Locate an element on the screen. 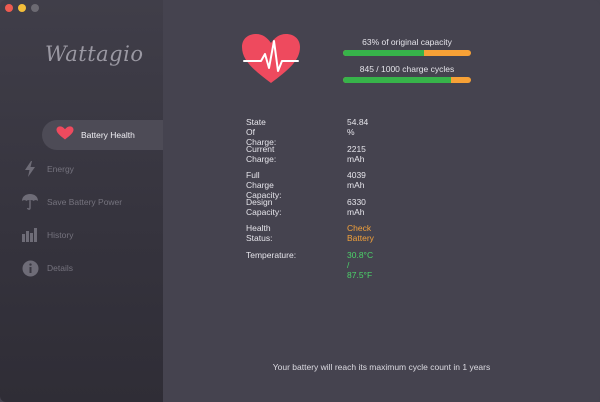 Image resolution: width=600 pixels, height=402 pixels. cycles-text: 845 / 1000 charge cycles is located at coordinates (407, 69).